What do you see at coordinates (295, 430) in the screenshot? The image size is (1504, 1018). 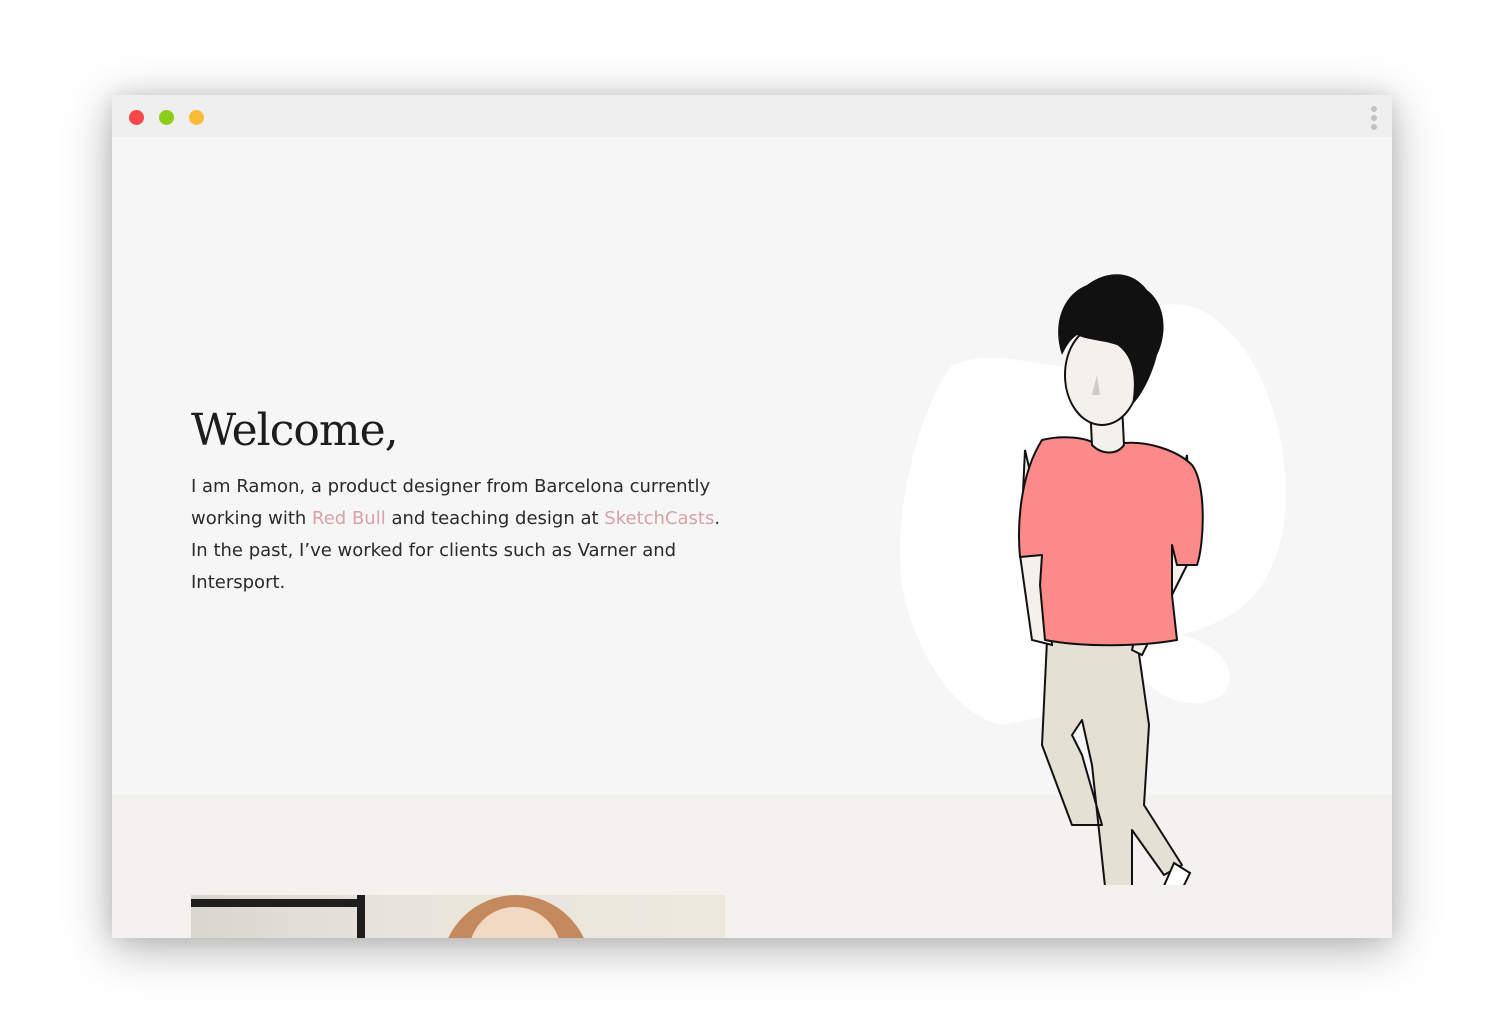 I see `page-title: Welcome,` at bounding box center [295, 430].